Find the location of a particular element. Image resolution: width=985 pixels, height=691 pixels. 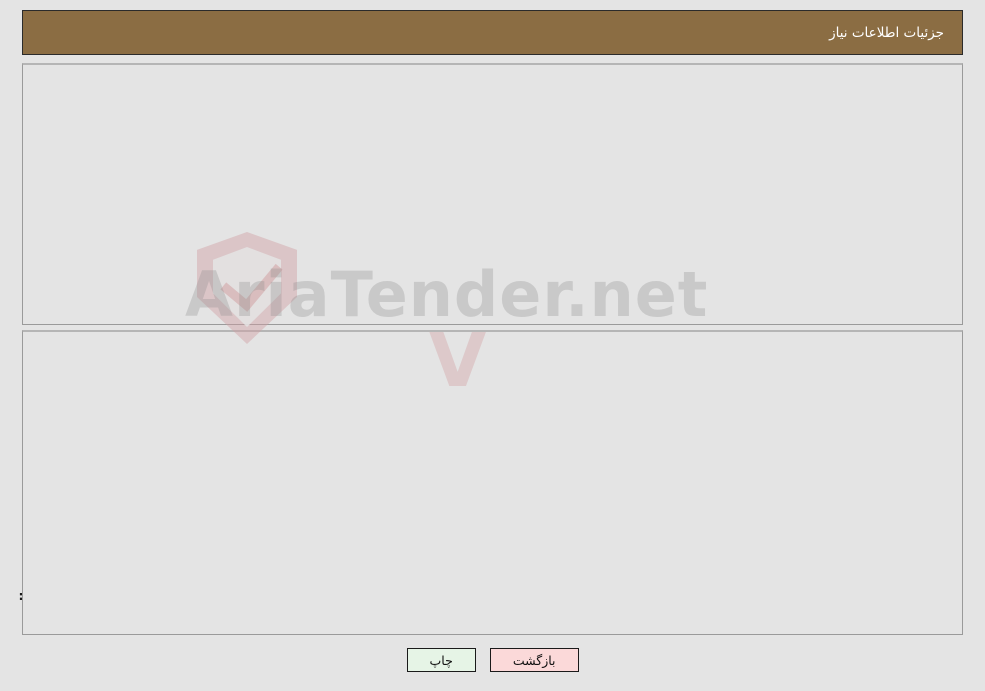

action-button-row: بازگشت چاپ is located at coordinates (492, 660).